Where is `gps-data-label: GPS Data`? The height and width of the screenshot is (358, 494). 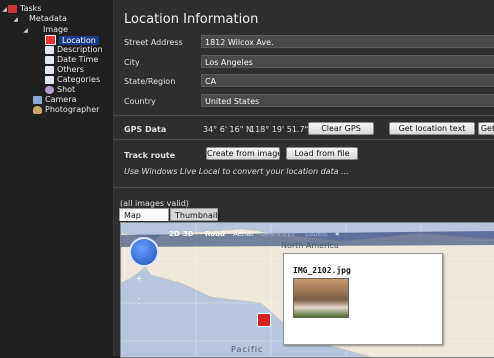
gps-data-label: GPS Data is located at coordinates (145, 129).